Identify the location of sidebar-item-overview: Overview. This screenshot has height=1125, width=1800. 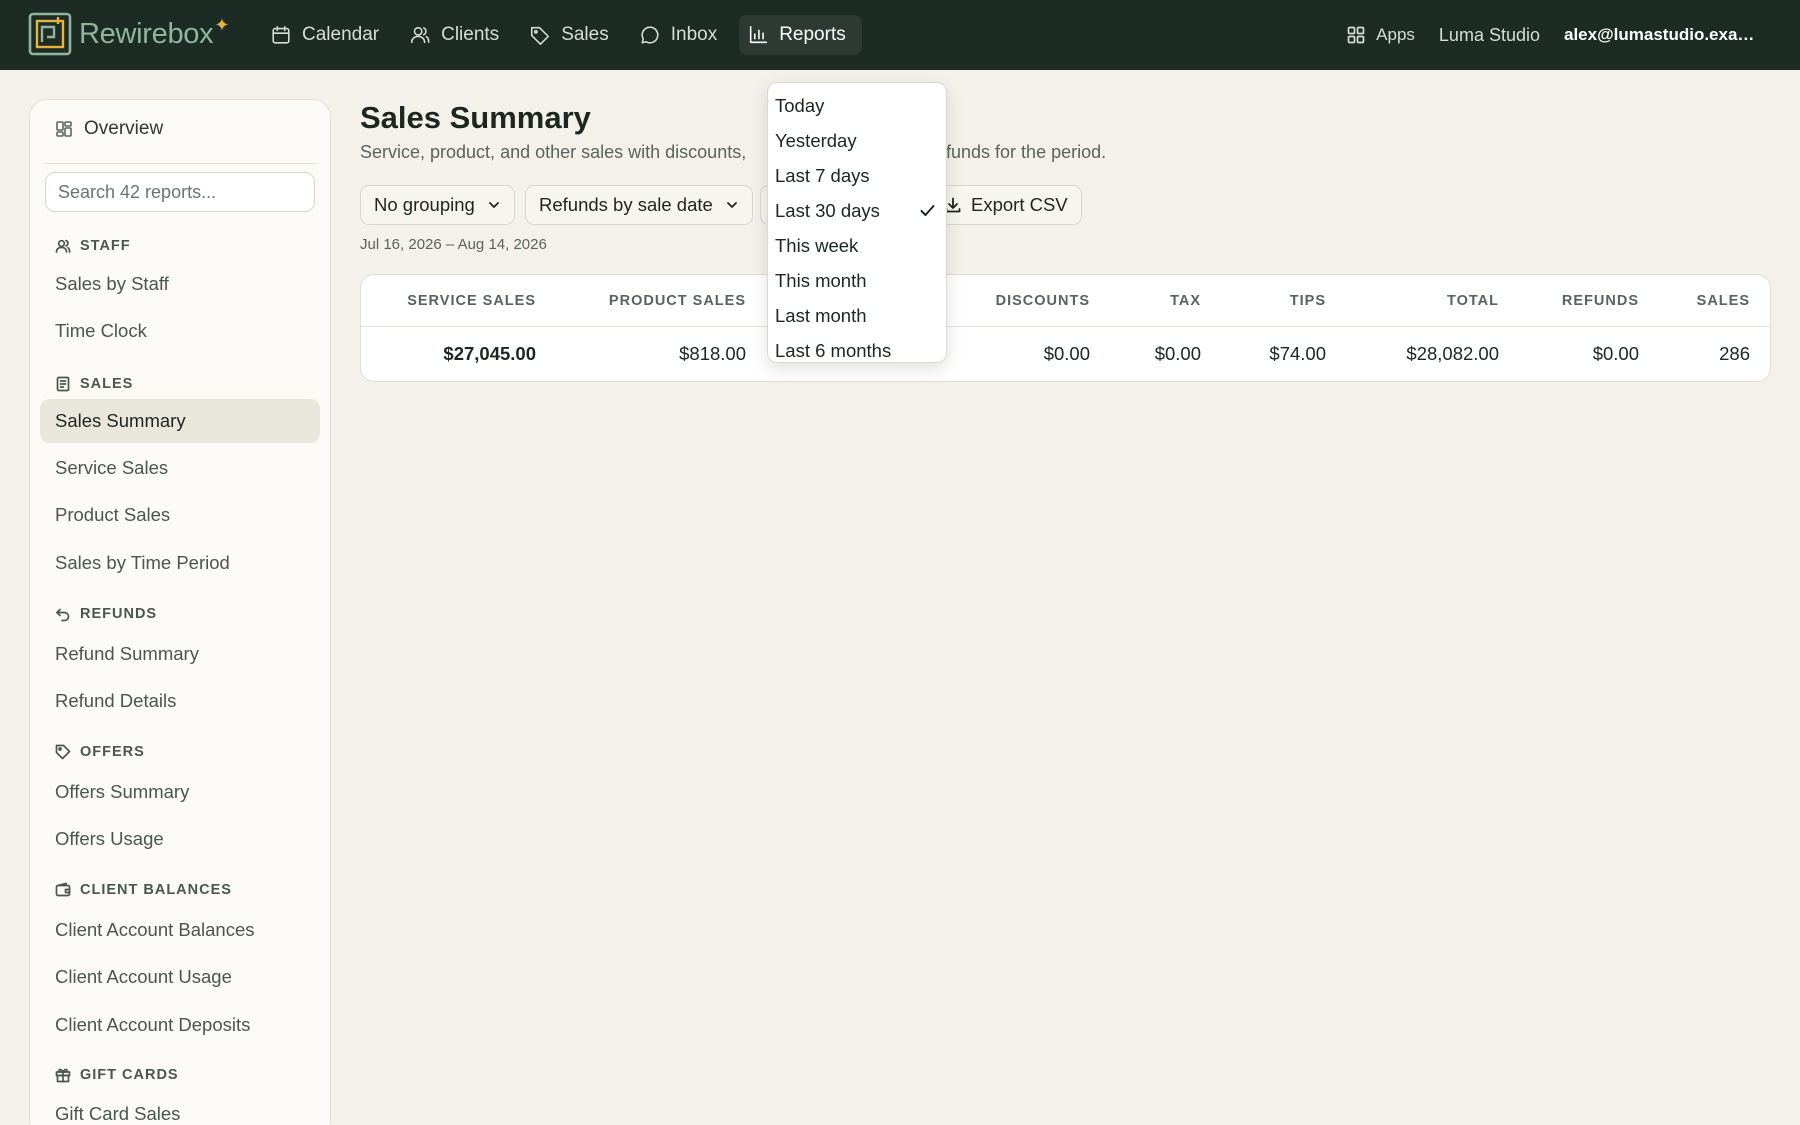
(109, 129).